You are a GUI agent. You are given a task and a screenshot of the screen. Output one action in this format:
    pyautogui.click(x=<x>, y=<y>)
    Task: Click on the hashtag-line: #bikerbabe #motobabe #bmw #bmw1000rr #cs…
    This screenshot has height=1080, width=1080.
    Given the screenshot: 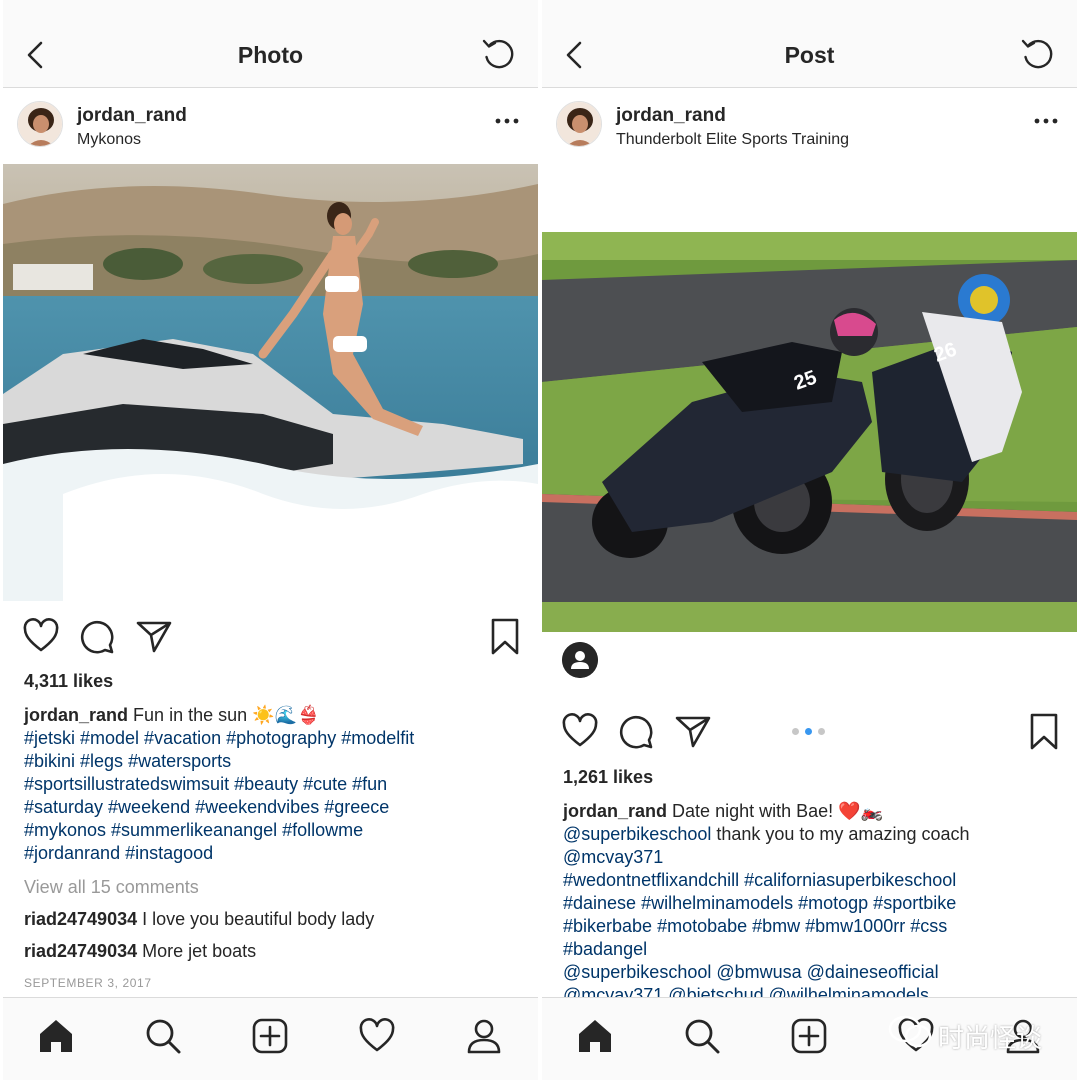 What is the action you would take?
    pyautogui.click(x=815, y=926)
    